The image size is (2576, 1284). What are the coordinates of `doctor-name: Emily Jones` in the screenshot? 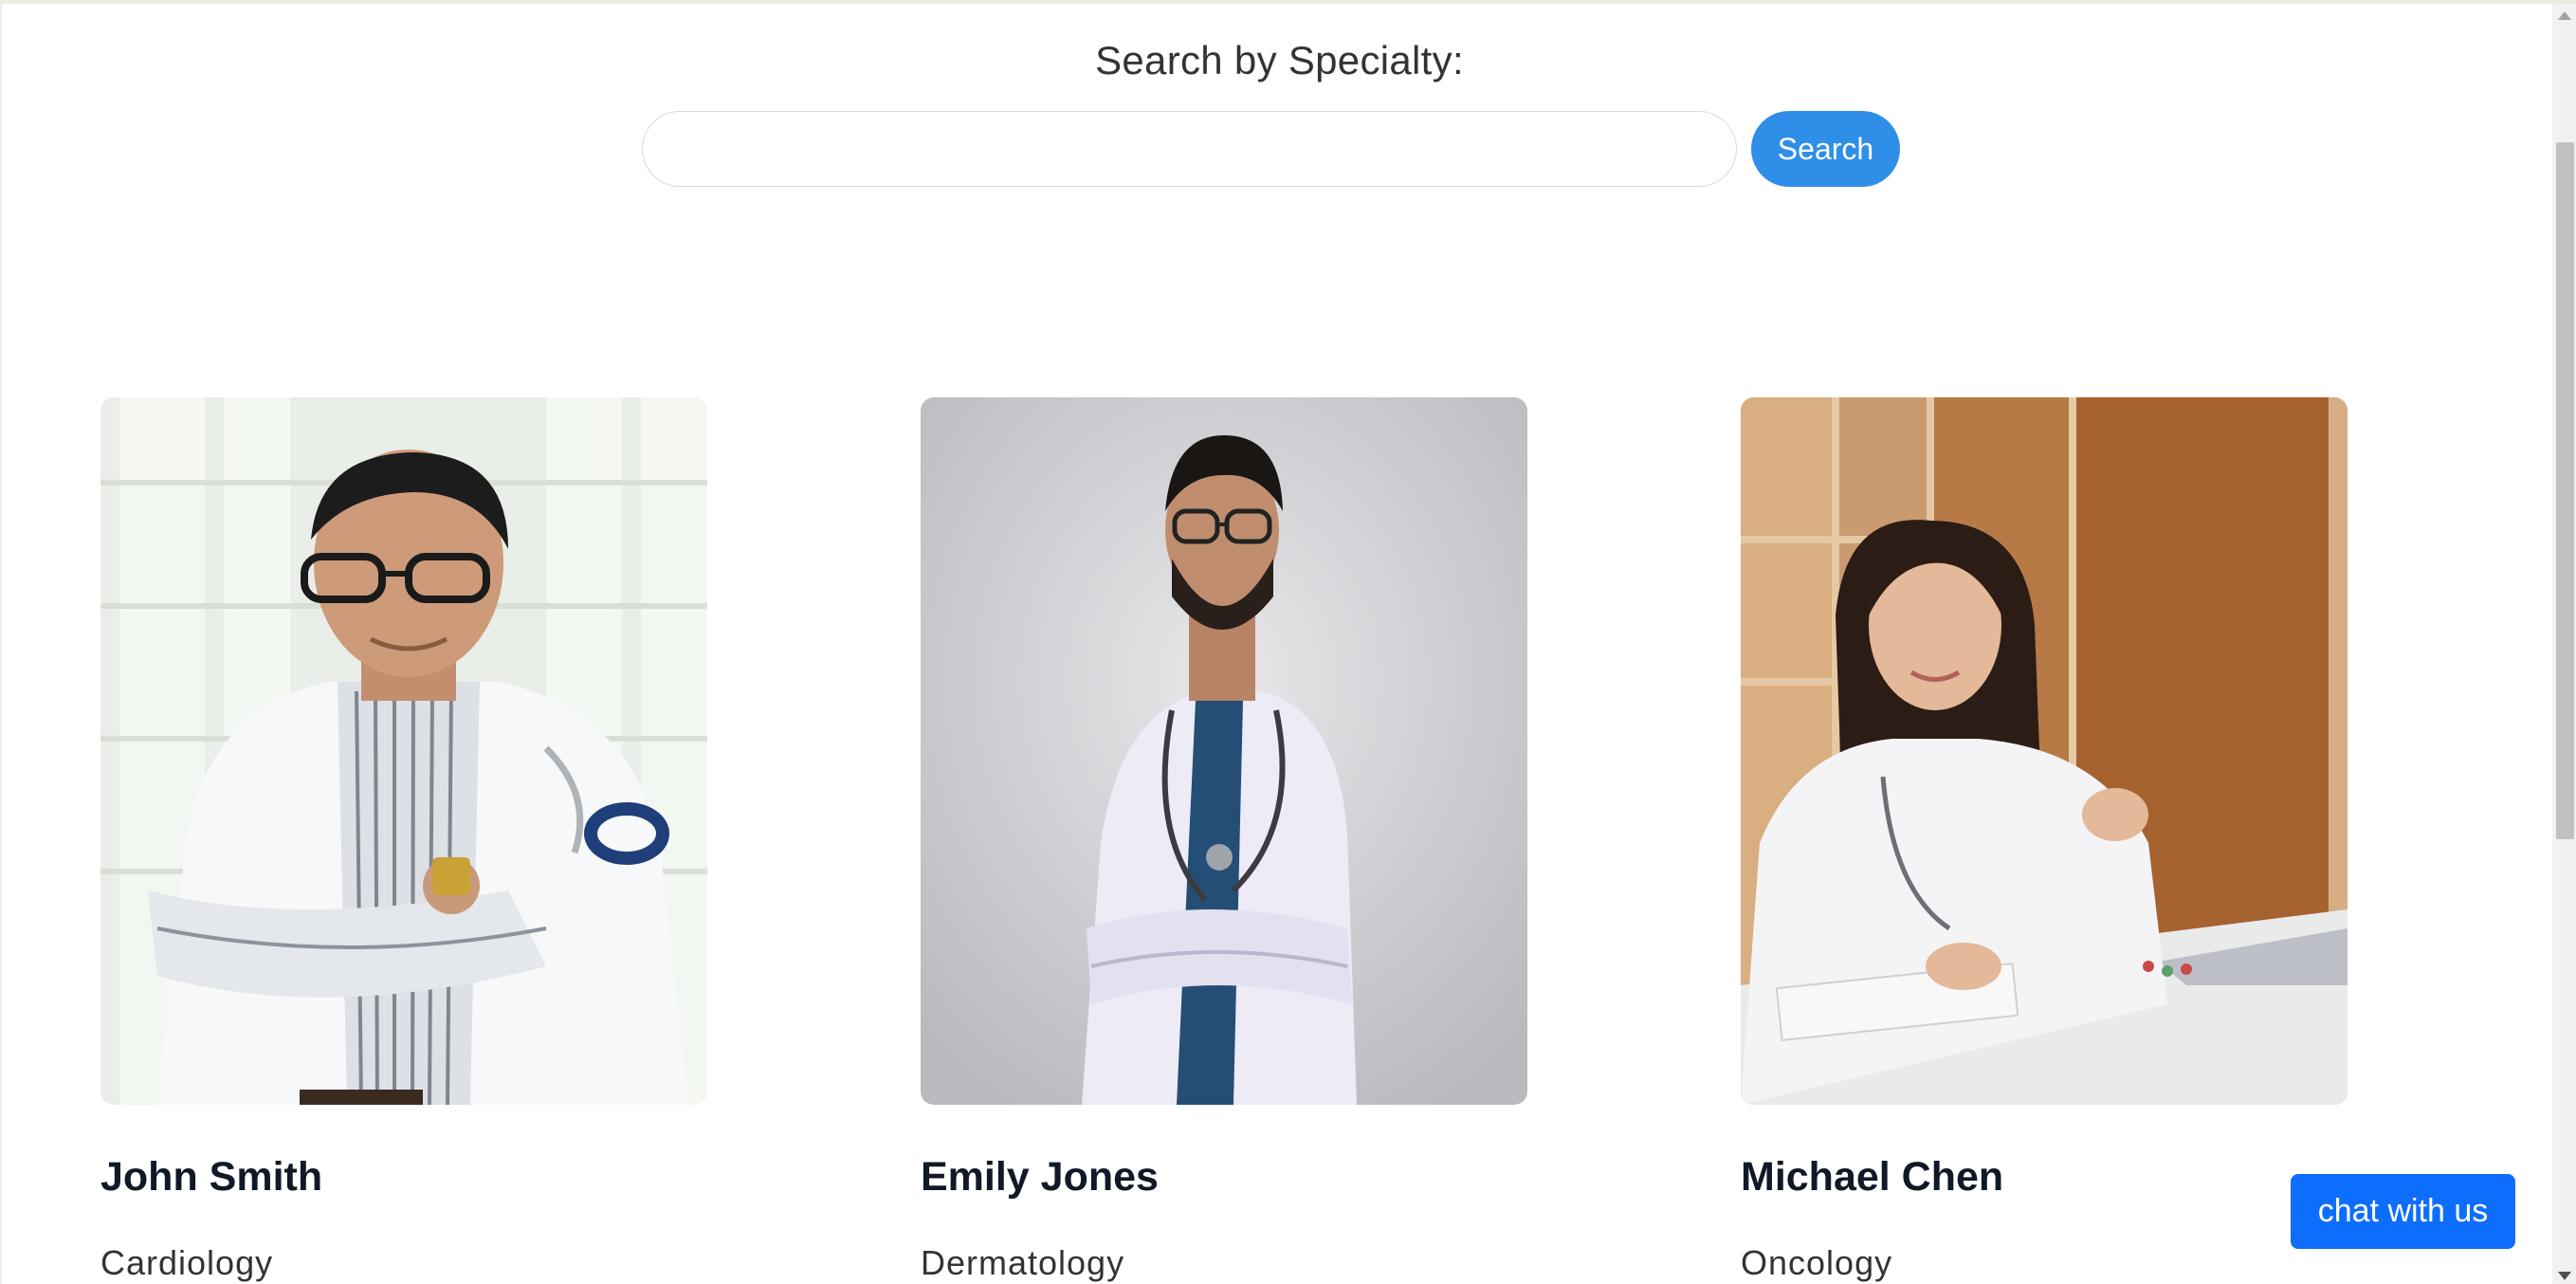 It's located at (1040, 1177).